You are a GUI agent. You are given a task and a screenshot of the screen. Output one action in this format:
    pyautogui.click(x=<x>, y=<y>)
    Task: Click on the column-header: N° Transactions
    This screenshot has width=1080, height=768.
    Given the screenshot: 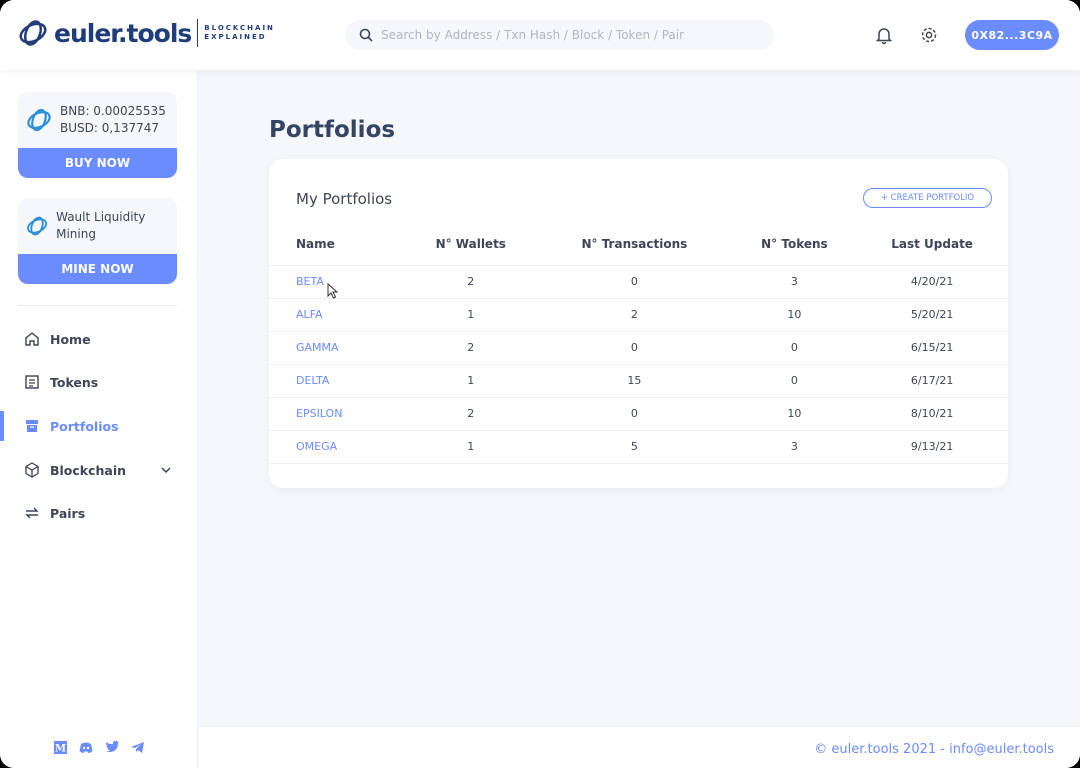 What is the action you would take?
    pyautogui.click(x=634, y=244)
    